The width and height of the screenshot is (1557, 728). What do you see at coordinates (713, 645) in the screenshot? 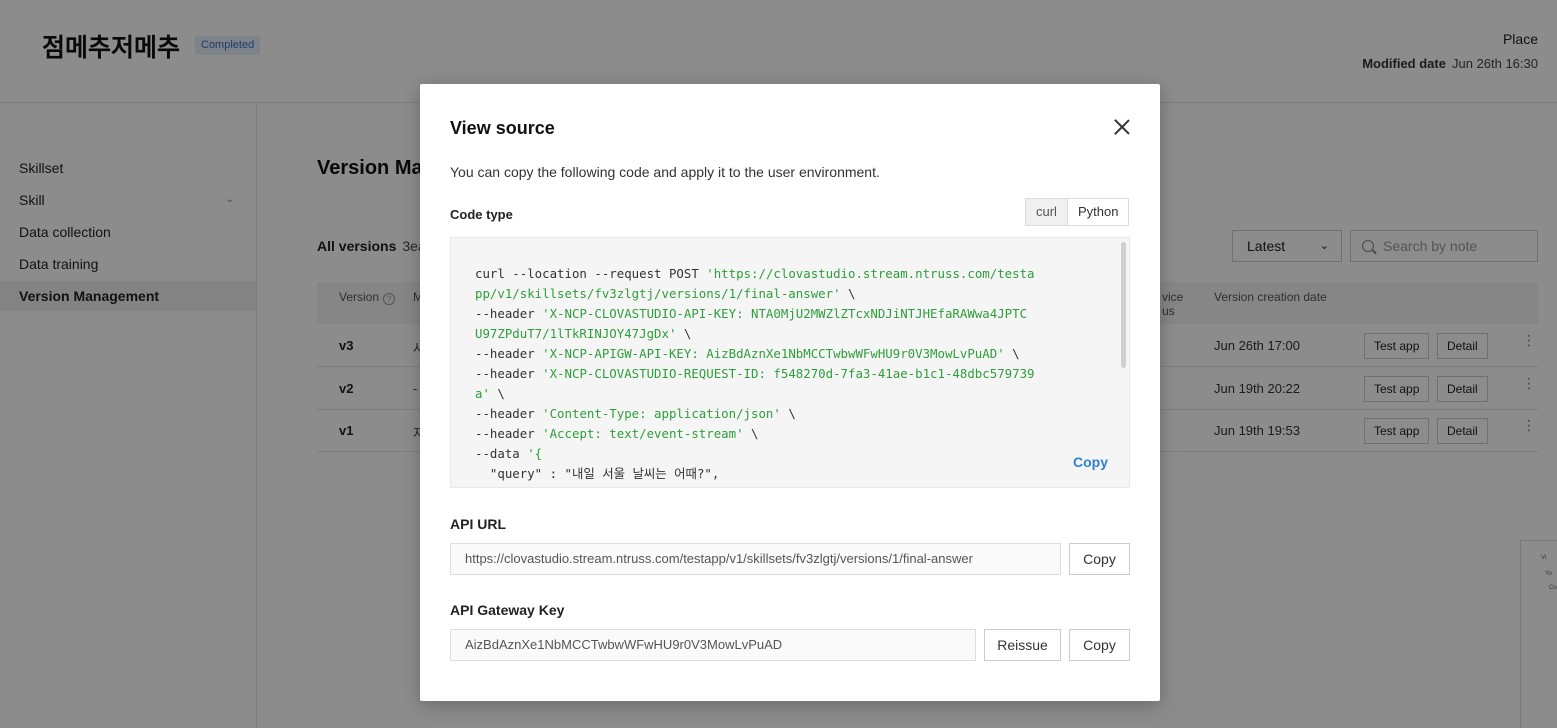
I see `api-gateway-key-field: AizBdAznXe1NbMCCTwbwWFwHU9r0V3MowLvPuAD` at bounding box center [713, 645].